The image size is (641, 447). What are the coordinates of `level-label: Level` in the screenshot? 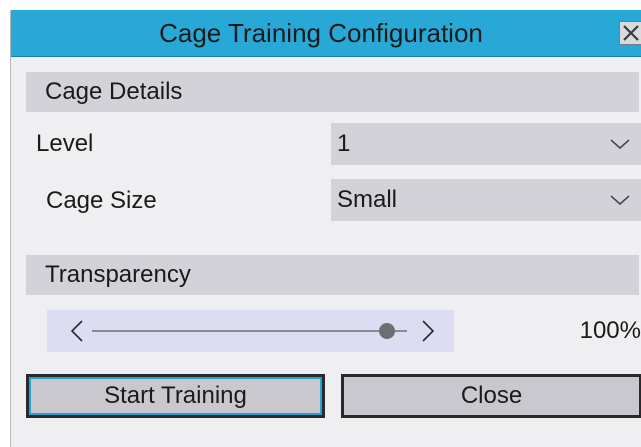 It's located at (65, 143).